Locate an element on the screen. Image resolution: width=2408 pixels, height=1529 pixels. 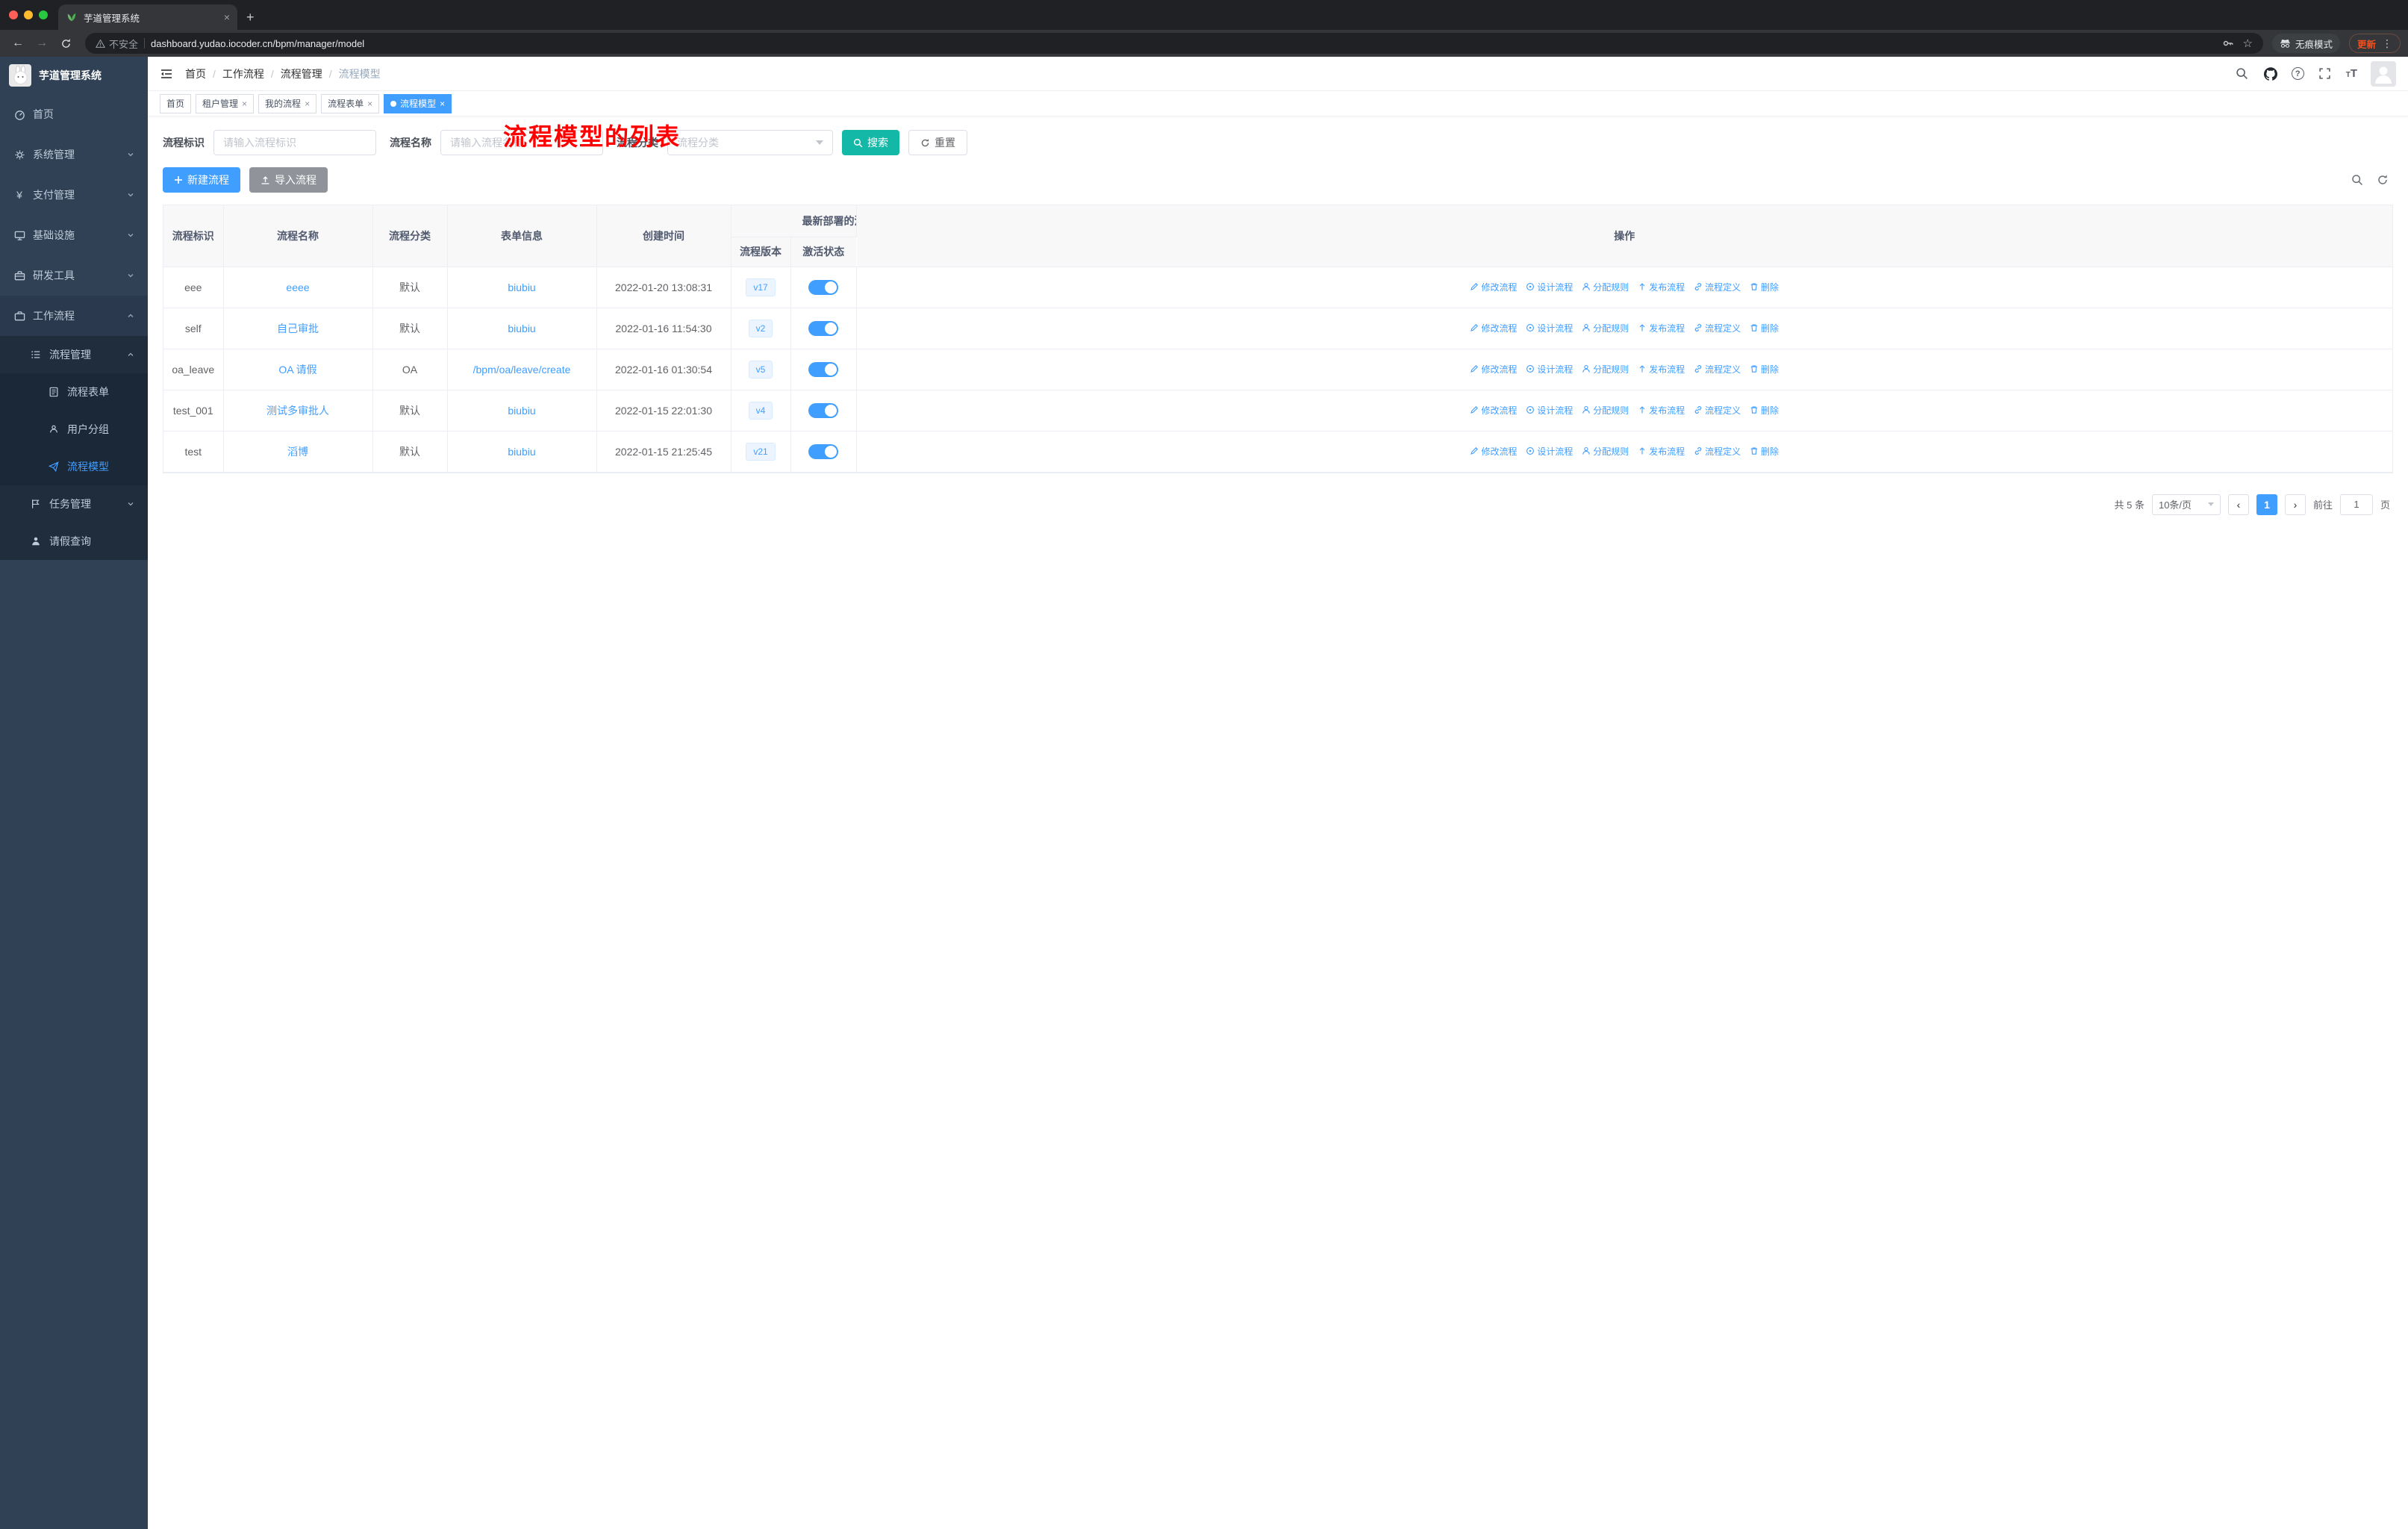
form-info-link: /bpm/oa/leave/create is located at coordinates (522, 369).